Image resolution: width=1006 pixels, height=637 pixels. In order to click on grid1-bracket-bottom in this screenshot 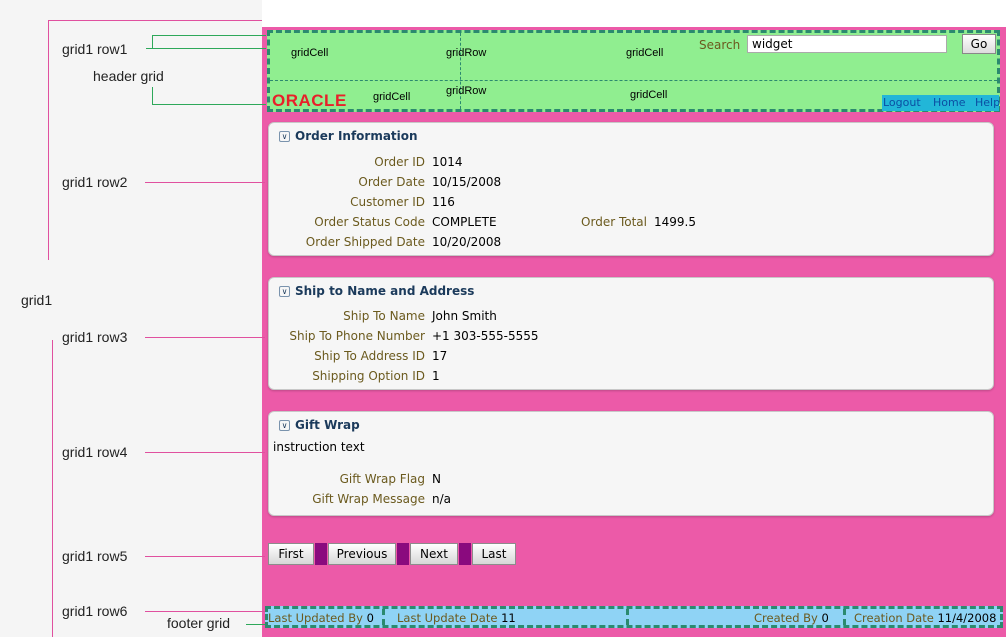, I will do `click(52, 488)`.